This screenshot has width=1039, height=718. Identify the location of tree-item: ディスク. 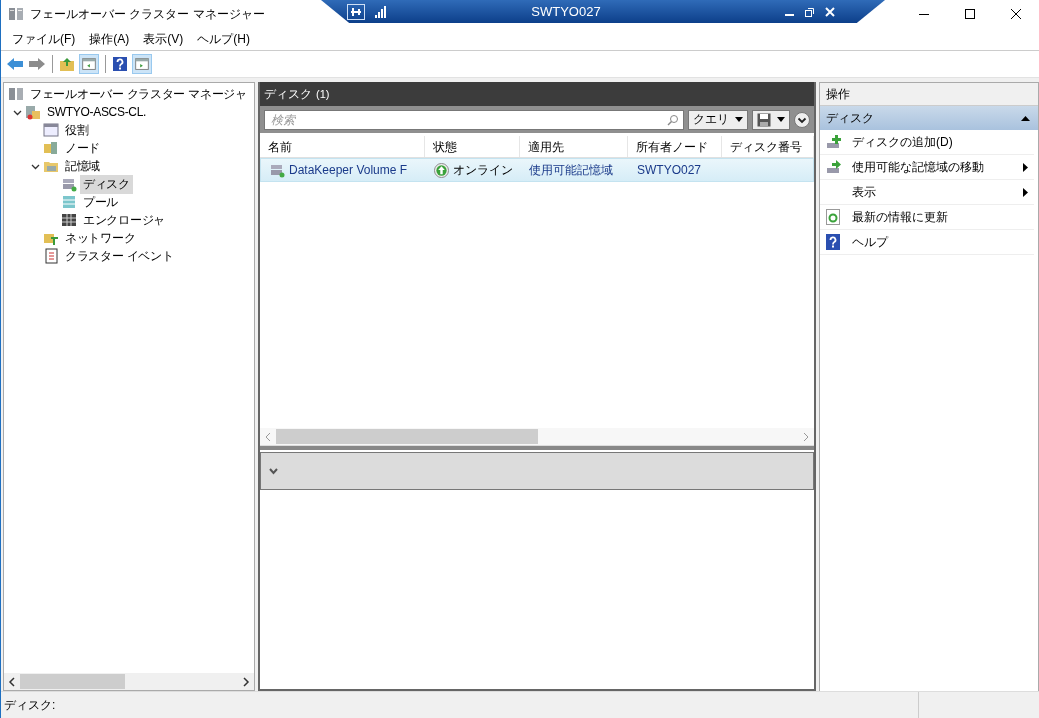
(106, 184).